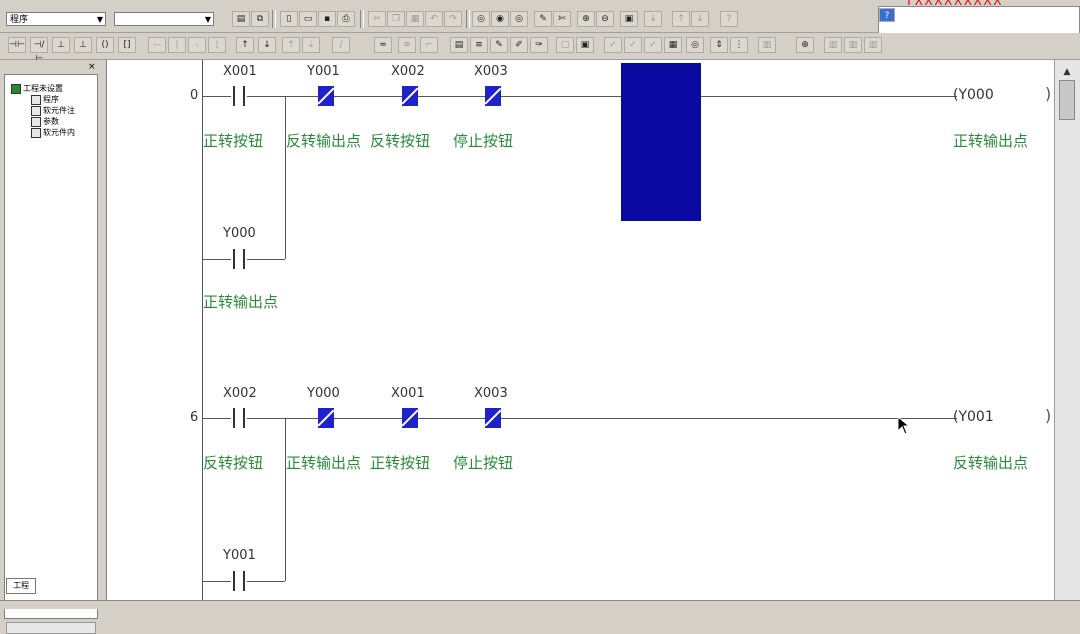  I want to click on tree-item-program: 程序, so click(45, 99).